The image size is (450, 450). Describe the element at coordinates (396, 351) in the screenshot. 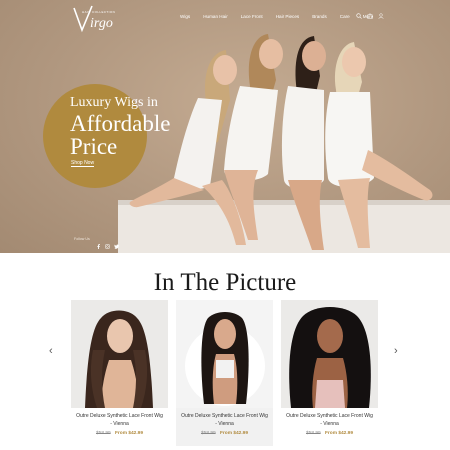

I see `carousel-next-button: ›` at that location.